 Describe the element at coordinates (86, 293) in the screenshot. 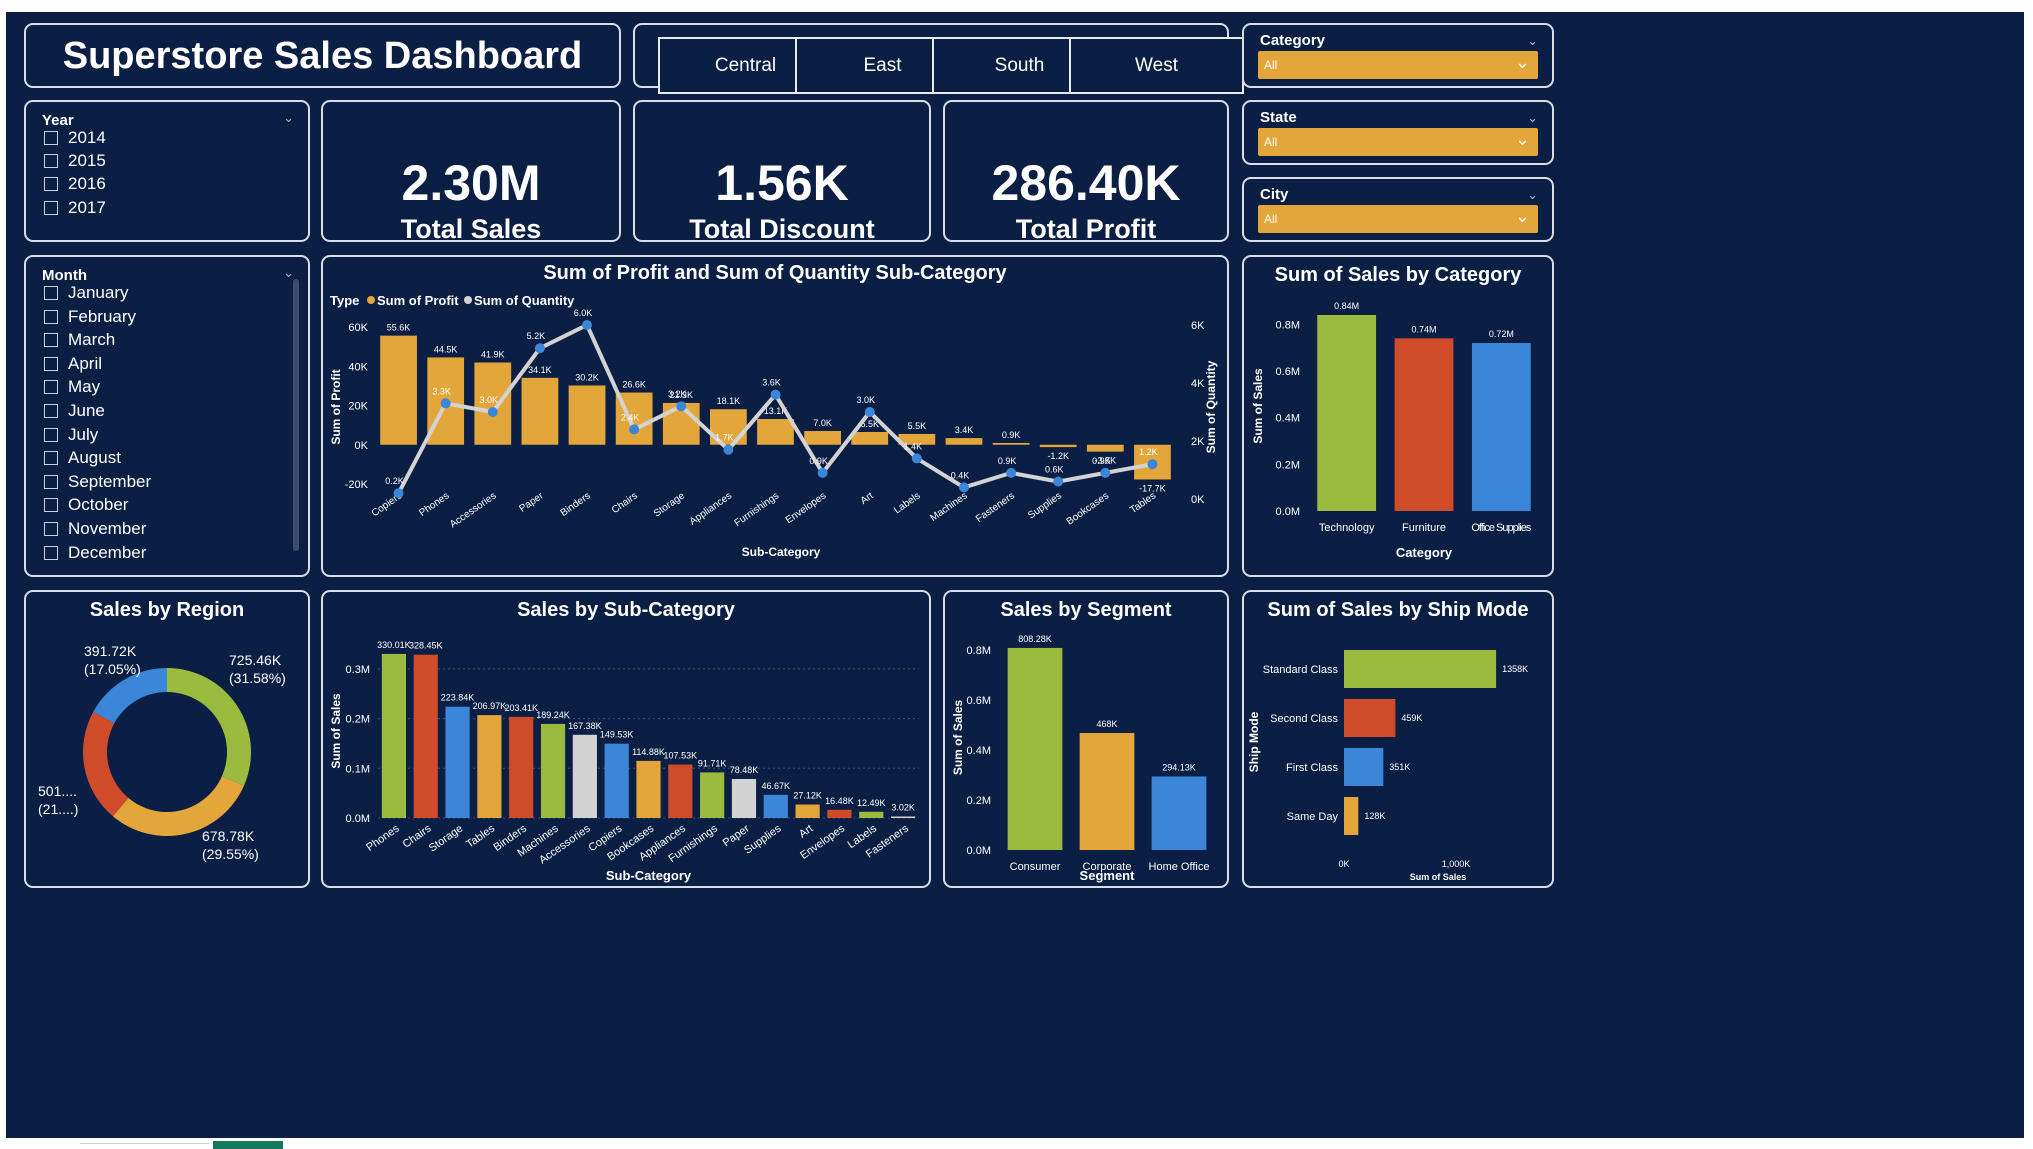

I see `month-option: January` at that location.